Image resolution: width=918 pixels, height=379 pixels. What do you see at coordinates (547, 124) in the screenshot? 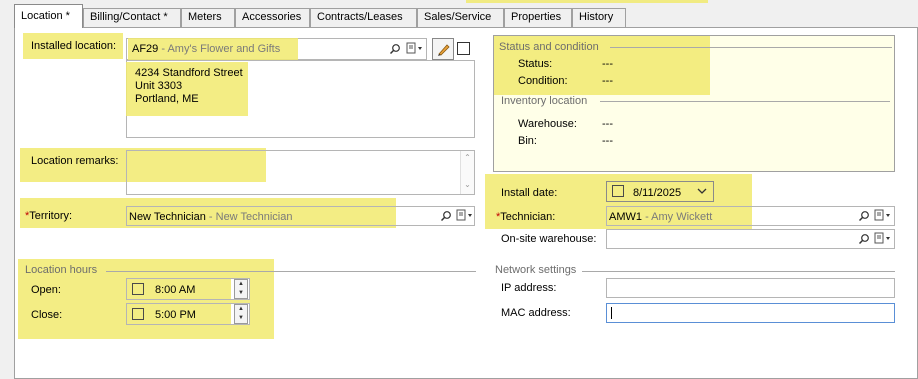
I see `warehouse-label: Warehouse:` at bounding box center [547, 124].